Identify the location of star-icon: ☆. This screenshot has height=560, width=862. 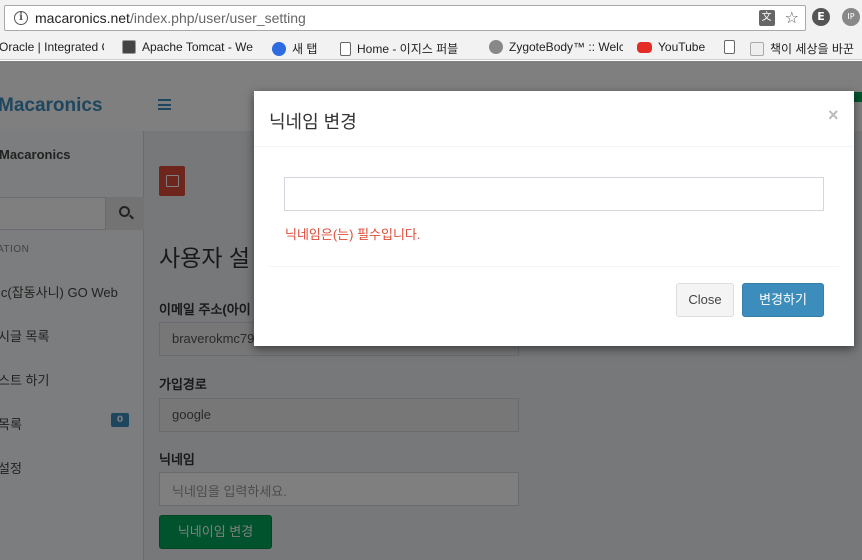
(792, 18).